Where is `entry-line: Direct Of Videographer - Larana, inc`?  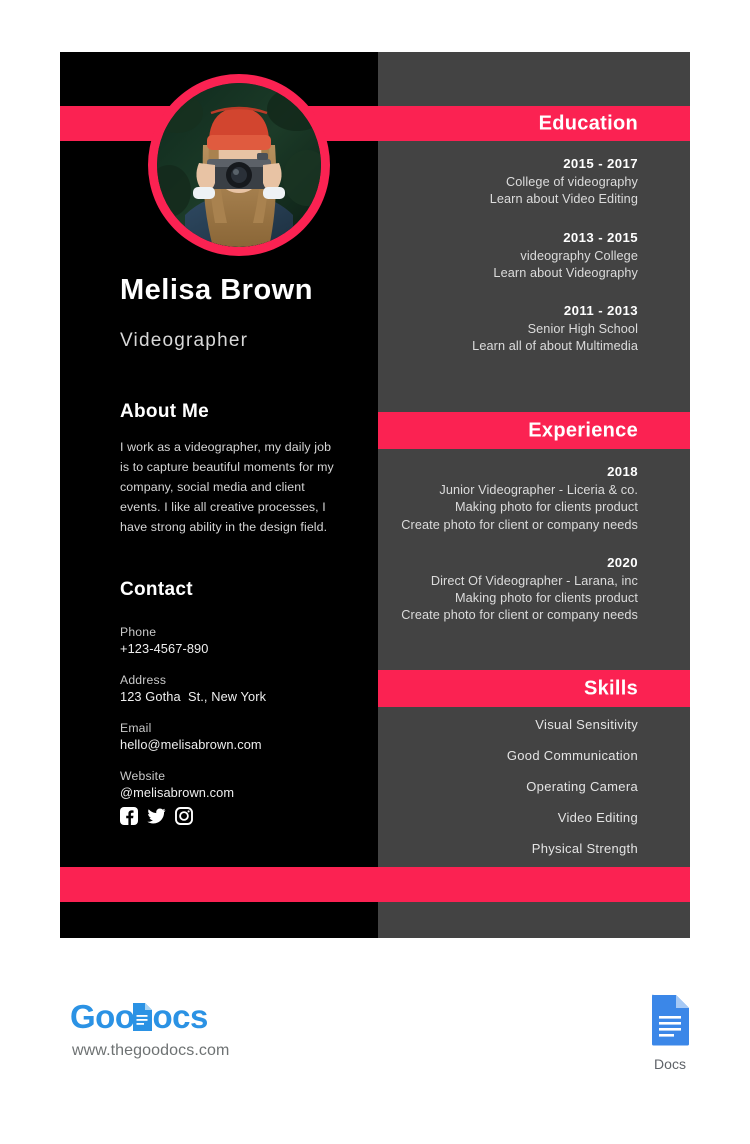 entry-line: Direct Of Videographer - Larana, inc is located at coordinates (534, 580).